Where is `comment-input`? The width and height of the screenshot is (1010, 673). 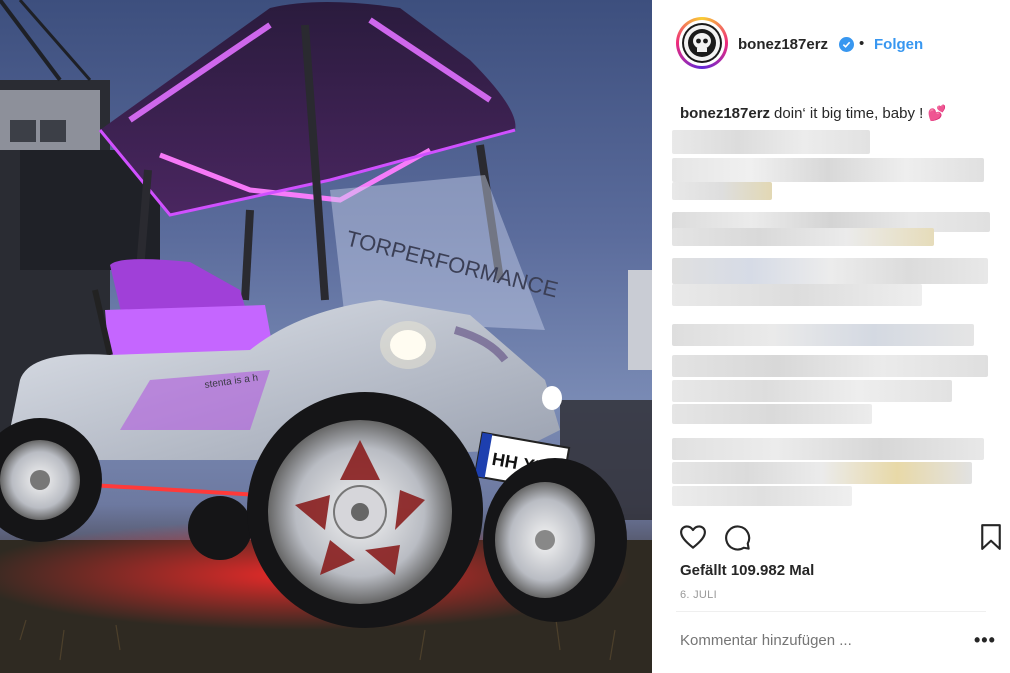 comment-input is located at coordinates (810, 640).